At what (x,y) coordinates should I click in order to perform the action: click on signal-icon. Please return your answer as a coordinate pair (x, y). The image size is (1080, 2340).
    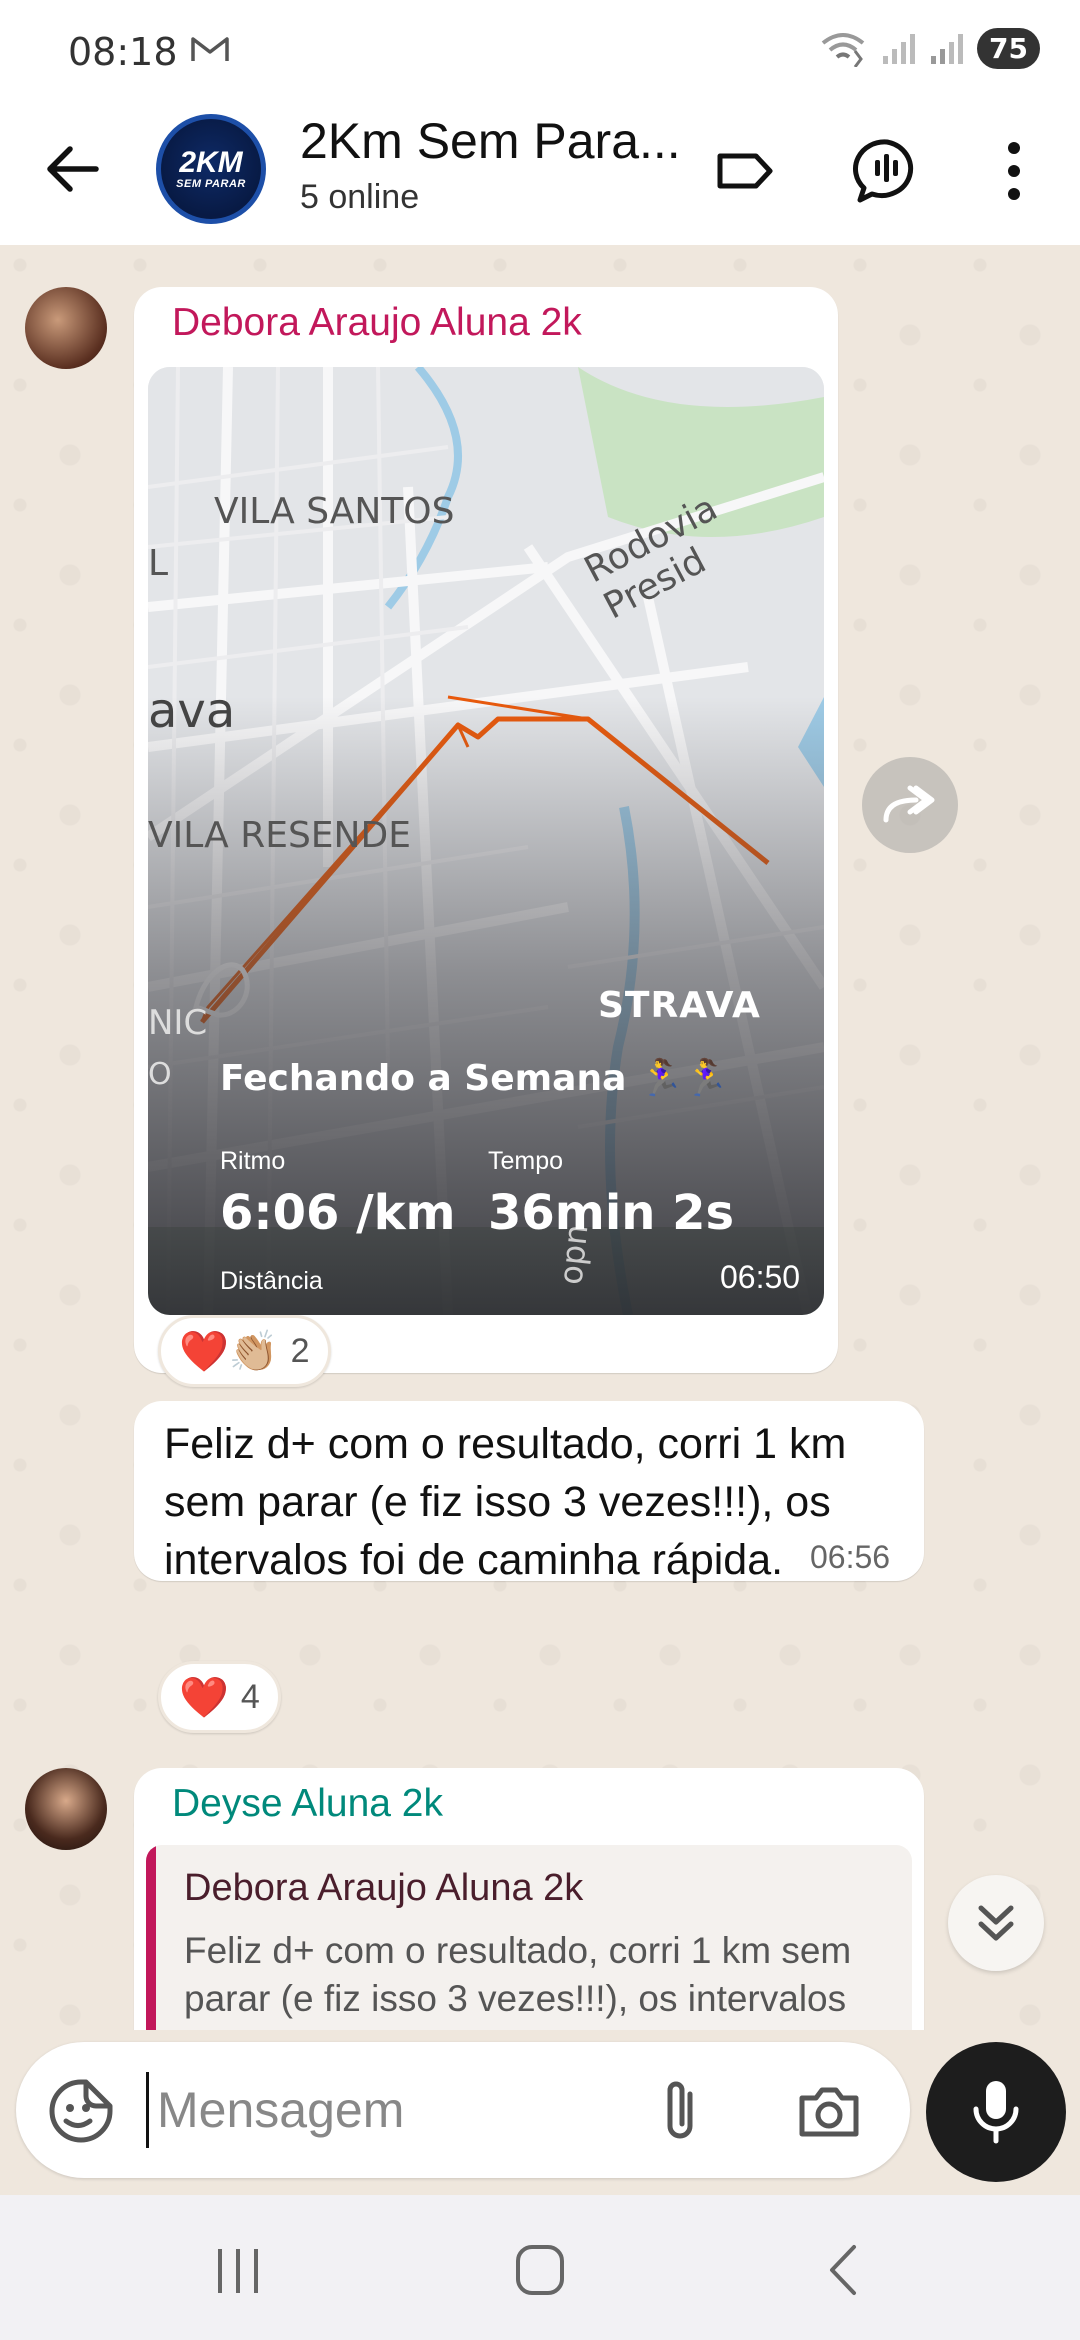
    Looking at the image, I should click on (899, 48).